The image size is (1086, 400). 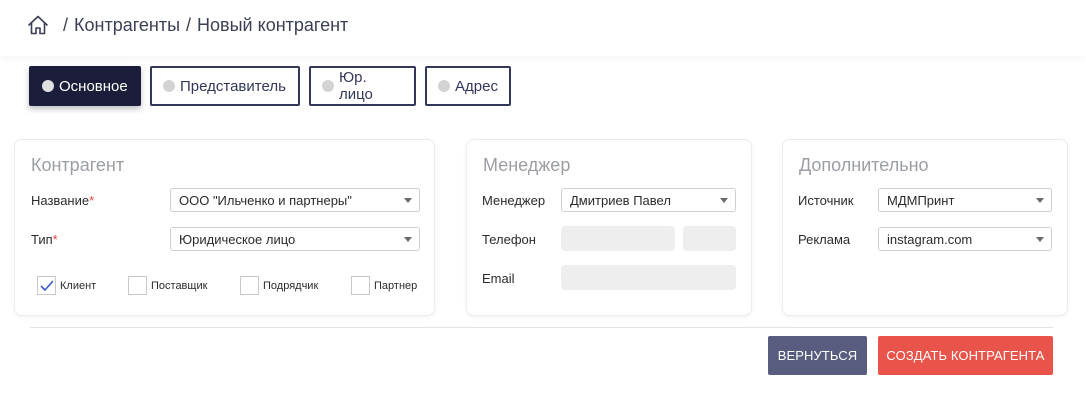 I want to click on source-select-value: МДМПринт, so click(x=921, y=200).